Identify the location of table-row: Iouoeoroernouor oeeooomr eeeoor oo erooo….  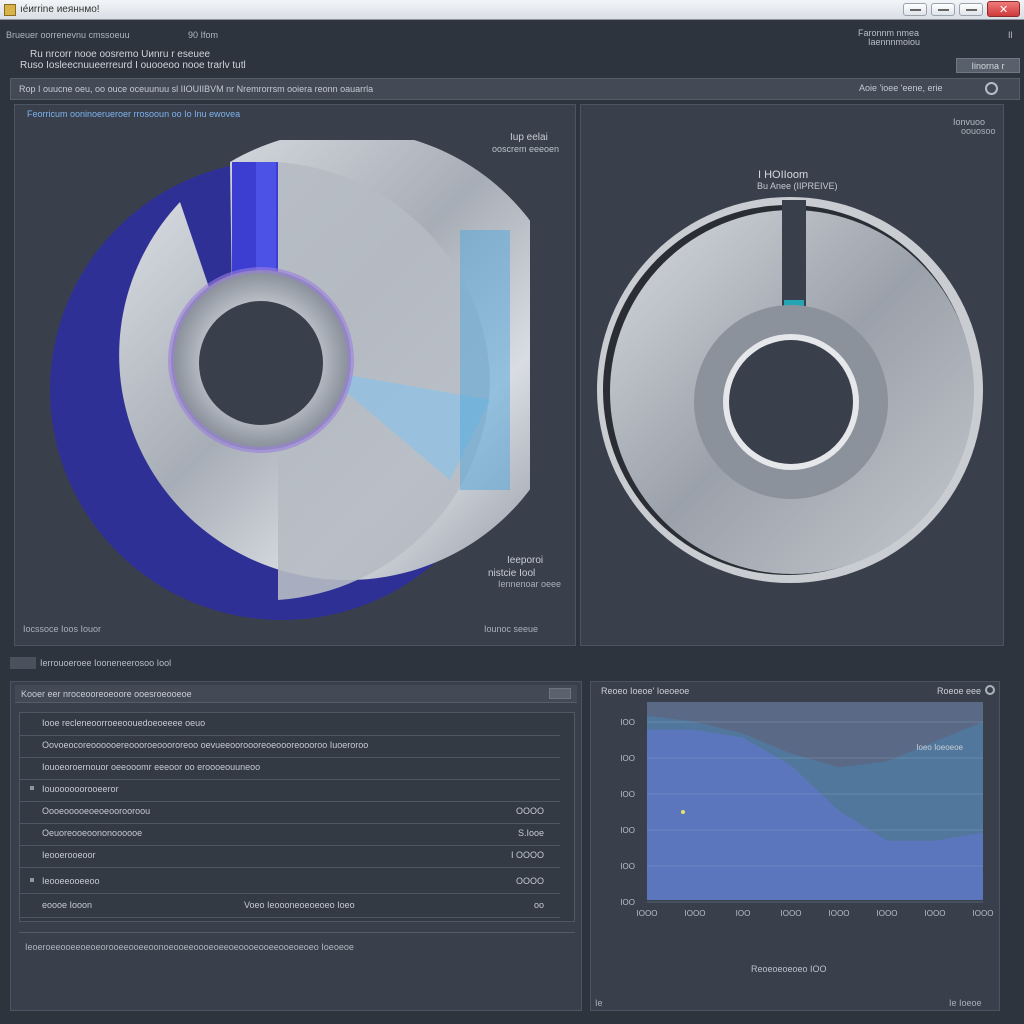
(290, 768).